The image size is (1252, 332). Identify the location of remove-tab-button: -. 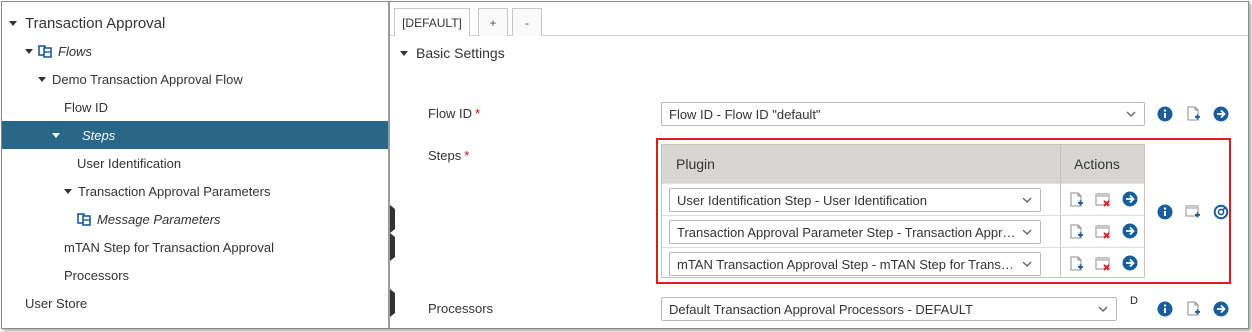
(527, 22).